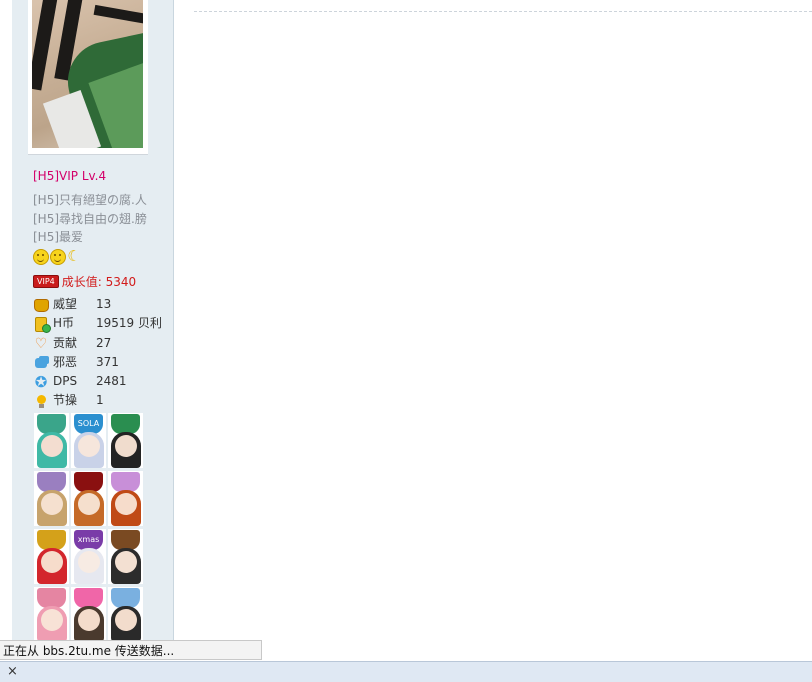 This screenshot has width=812, height=682. I want to click on medal-label: xmas, so click(88, 540).